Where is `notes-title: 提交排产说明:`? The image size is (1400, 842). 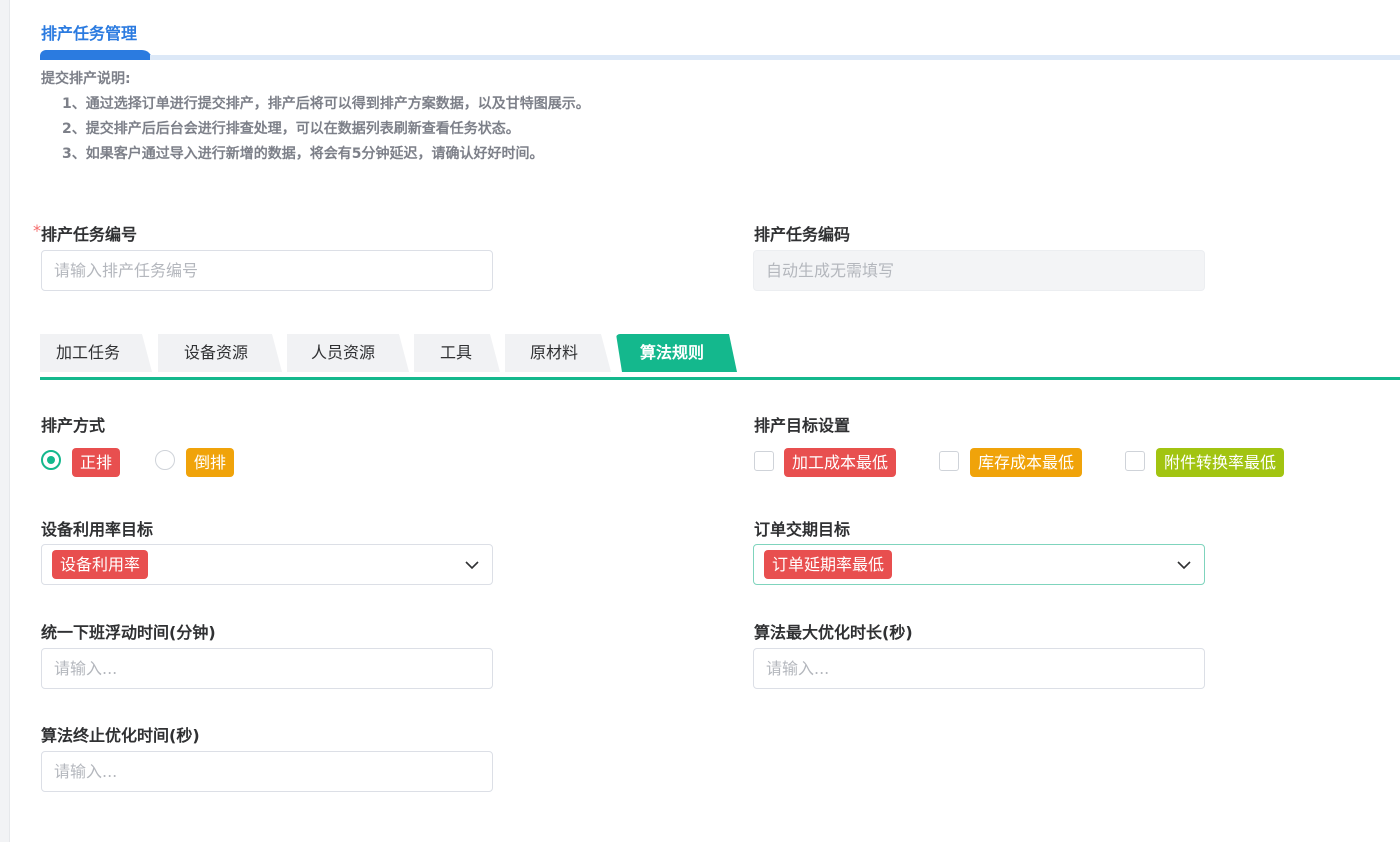 notes-title: 提交排产说明: is located at coordinates (86, 79).